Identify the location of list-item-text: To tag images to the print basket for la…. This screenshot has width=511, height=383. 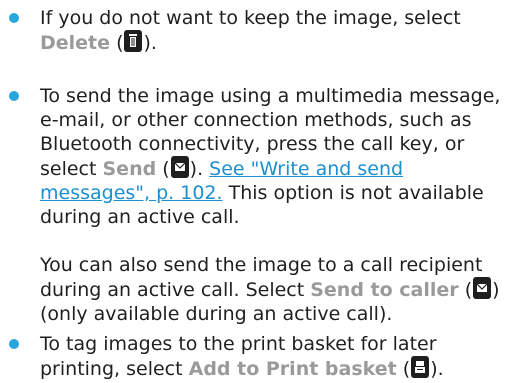
(272, 356).